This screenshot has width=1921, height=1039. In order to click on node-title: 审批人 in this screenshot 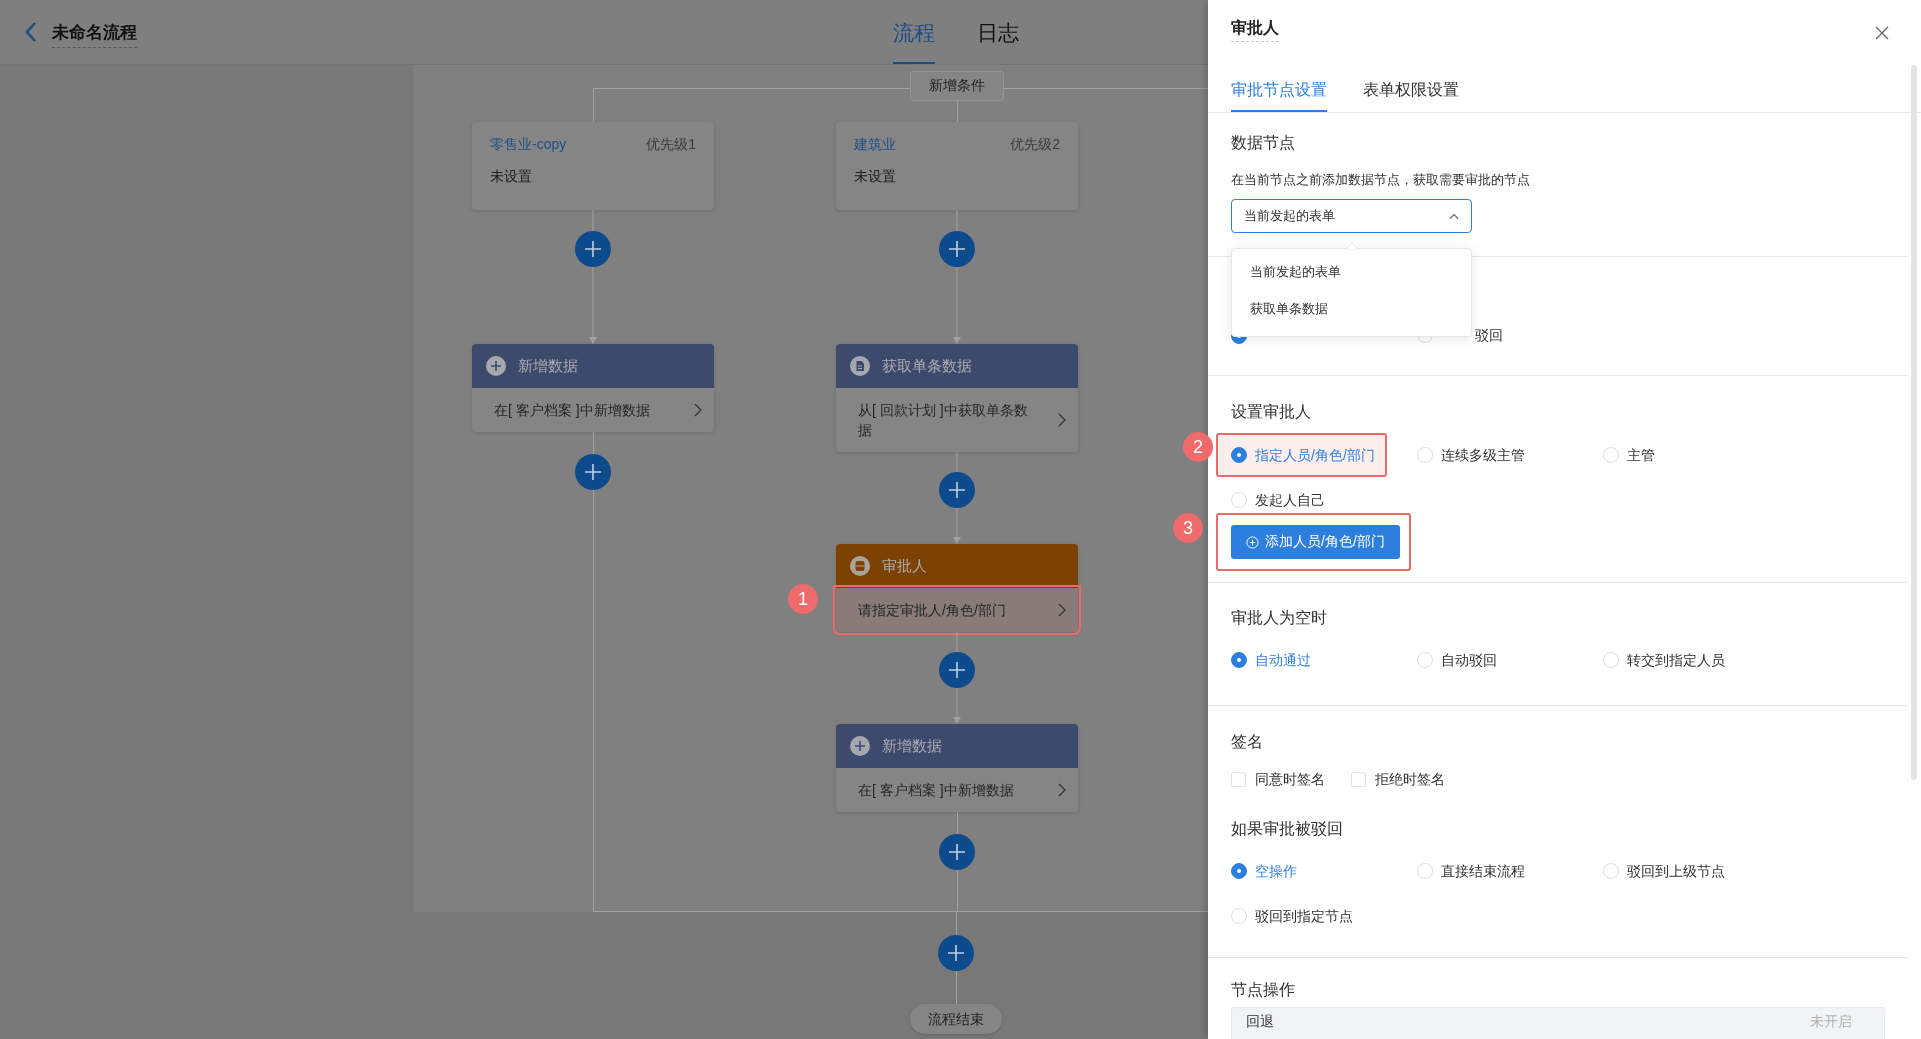, I will do `click(904, 566)`.